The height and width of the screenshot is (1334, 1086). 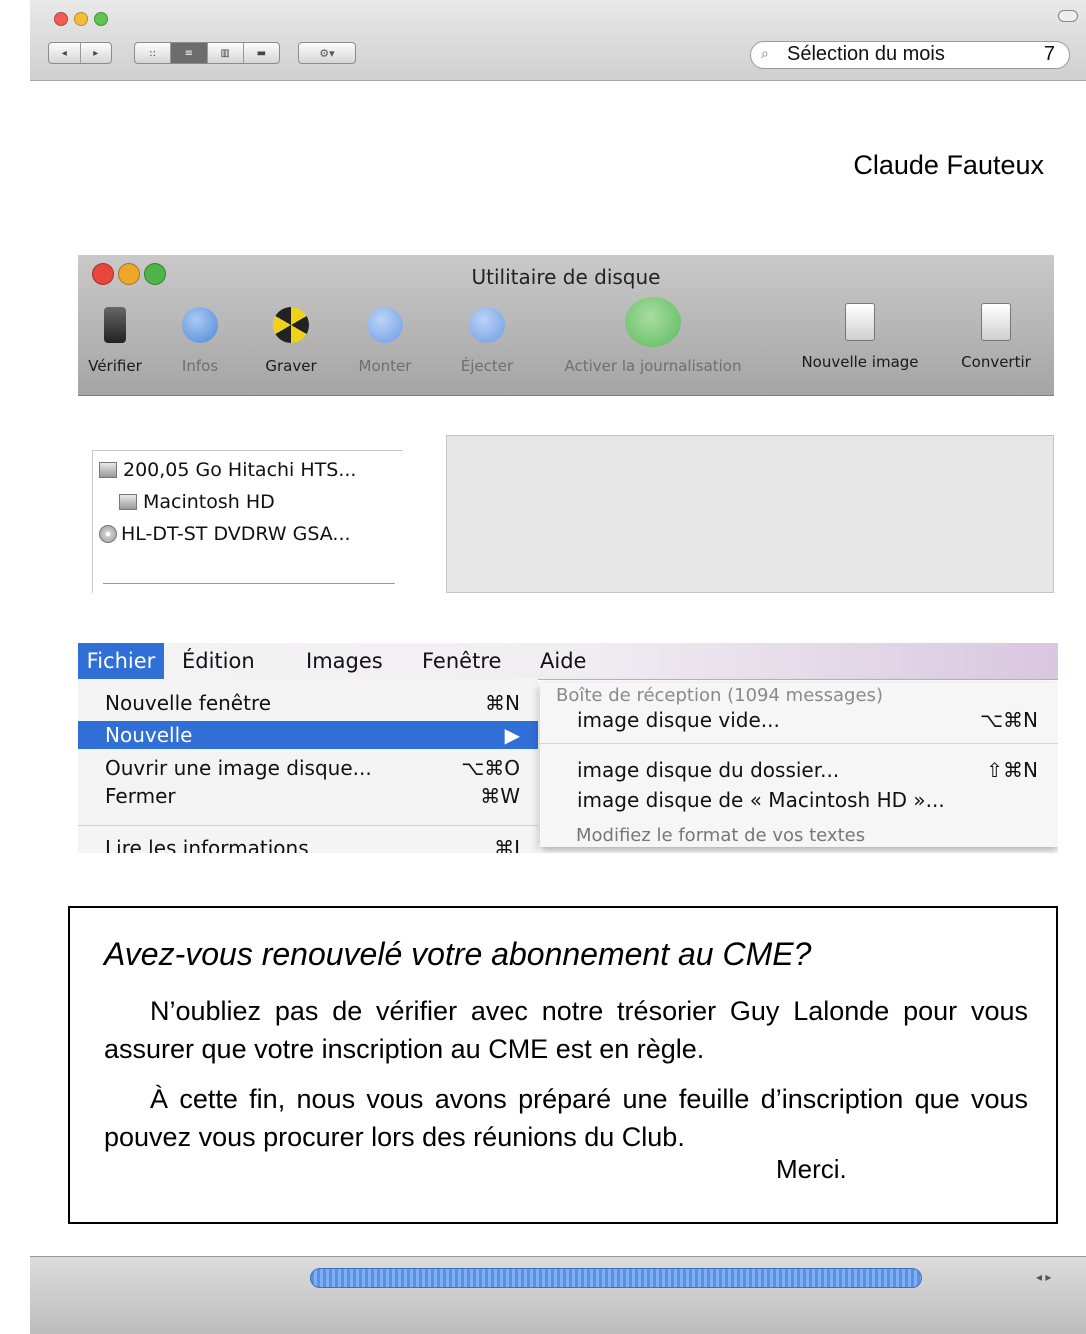 What do you see at coordinates (344, 661) in the screenshot?
I see `menu-images: Images` at bounding box center [344, 661].